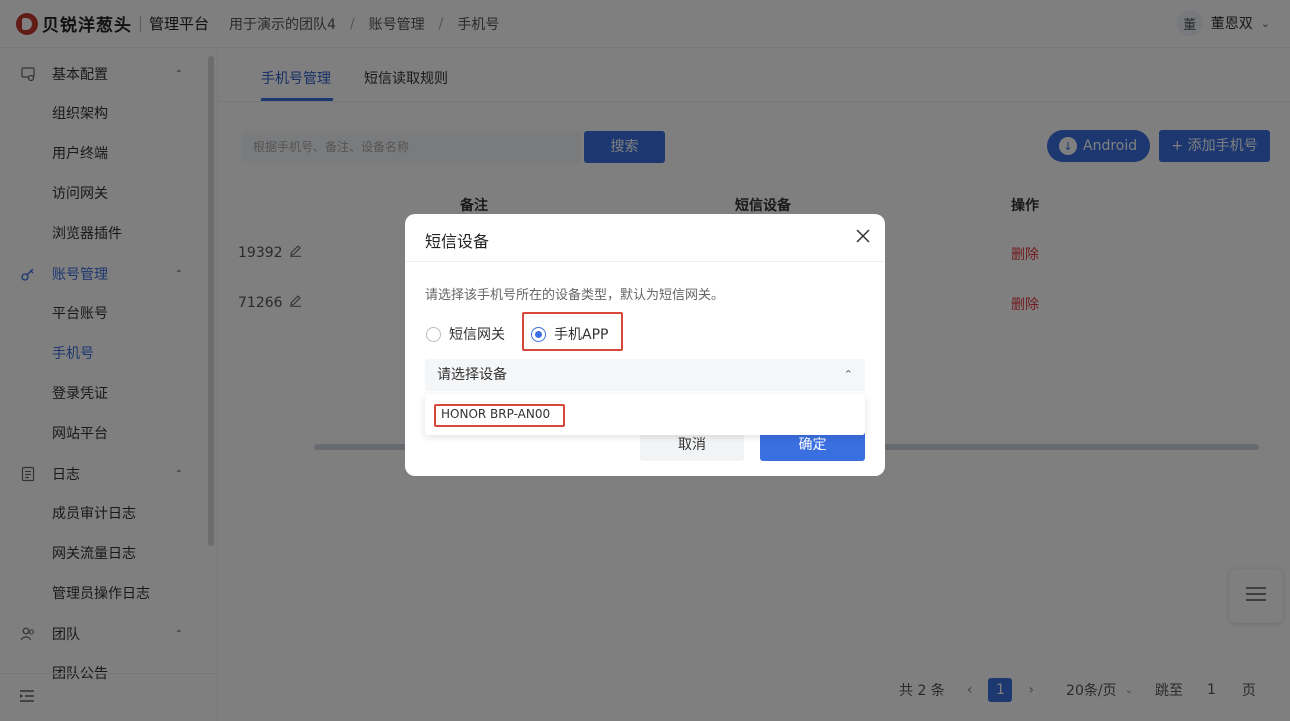  What do you see at coordinates (645, 375) in the screenshot?
I see `device-select: 请选择设备 ⌃` at bounding box center [645, 375].